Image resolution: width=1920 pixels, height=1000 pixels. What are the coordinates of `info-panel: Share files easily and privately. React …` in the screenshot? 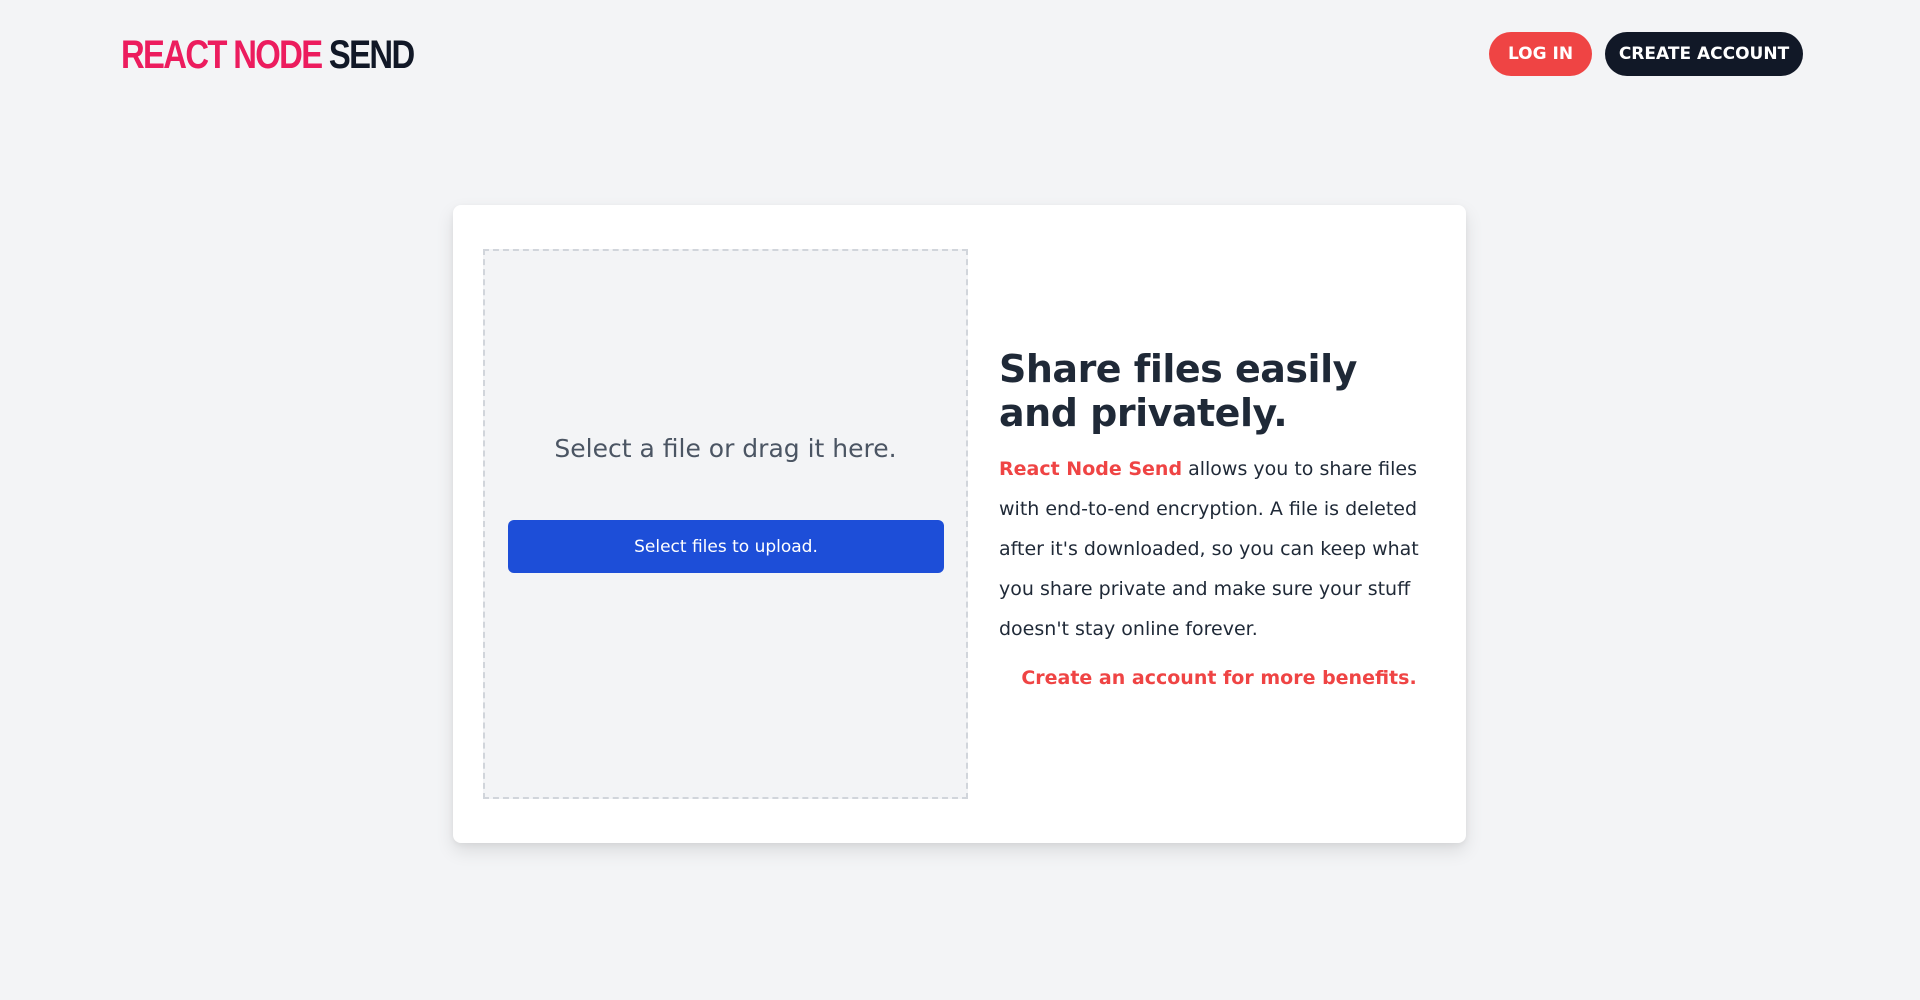 It's located at (1219, 518).